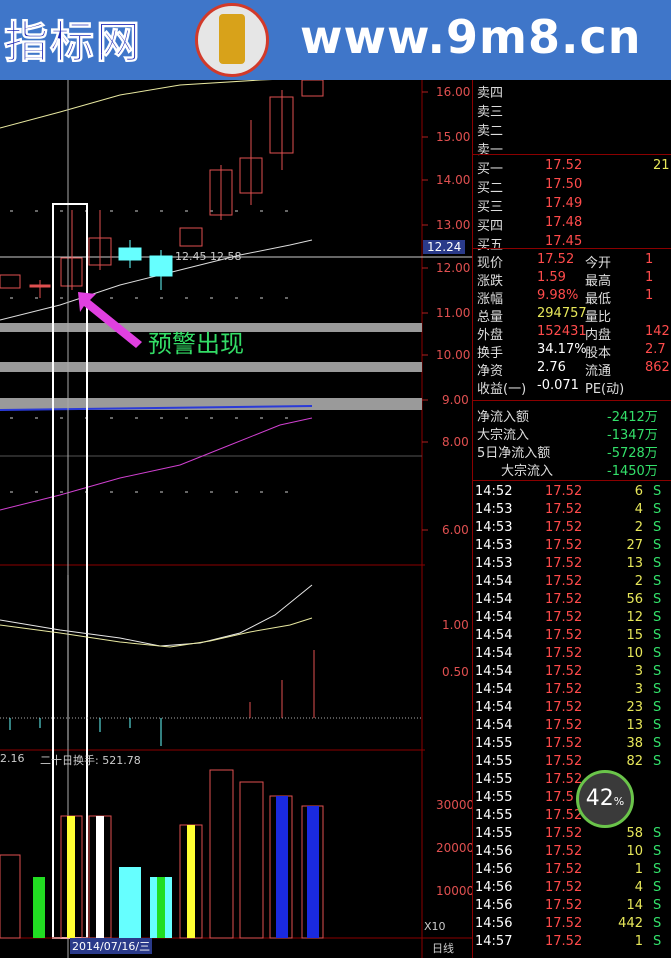 This screenshot has height=958, width=671. Describe the element at coordinates (559, 797) in the screenshot. I see `tick-price: 17.5` at that location.